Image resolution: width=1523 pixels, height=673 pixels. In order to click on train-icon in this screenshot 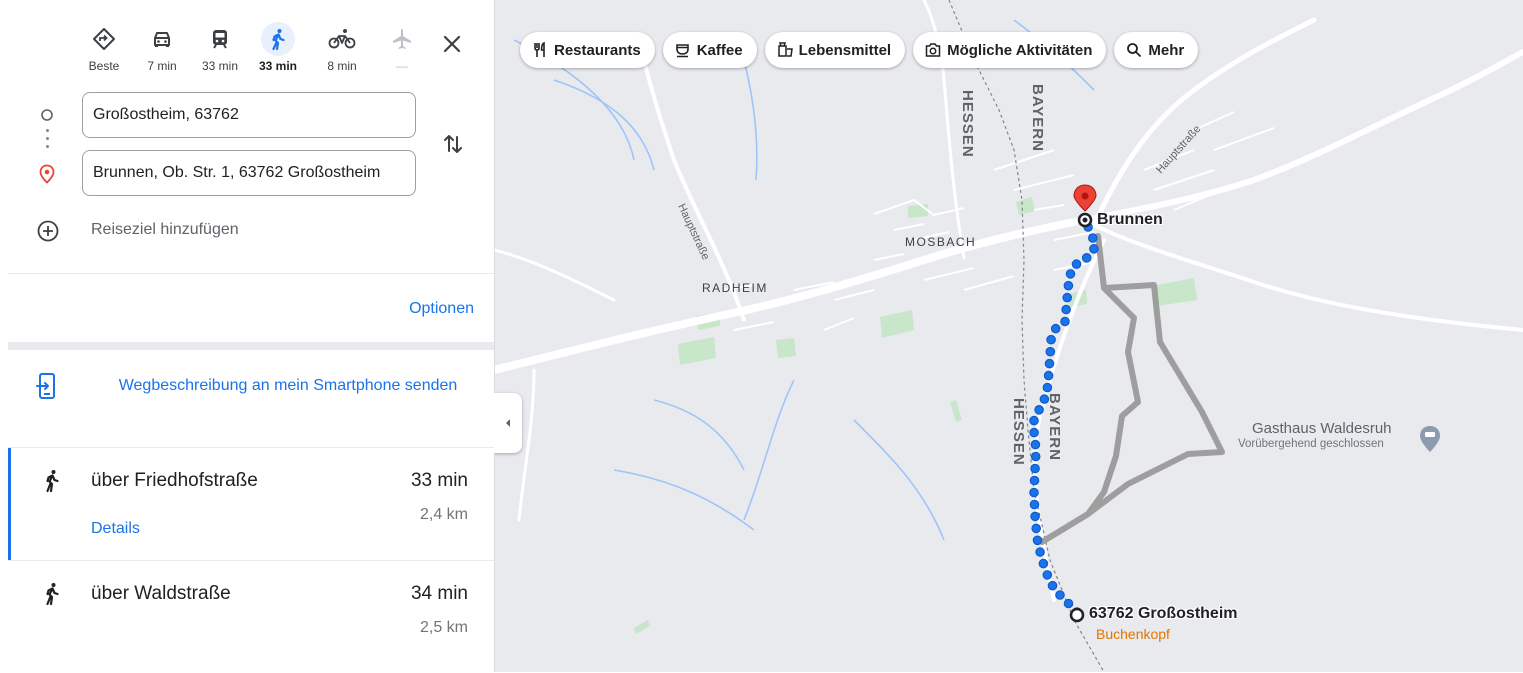, I will do `click(220, 39)`.